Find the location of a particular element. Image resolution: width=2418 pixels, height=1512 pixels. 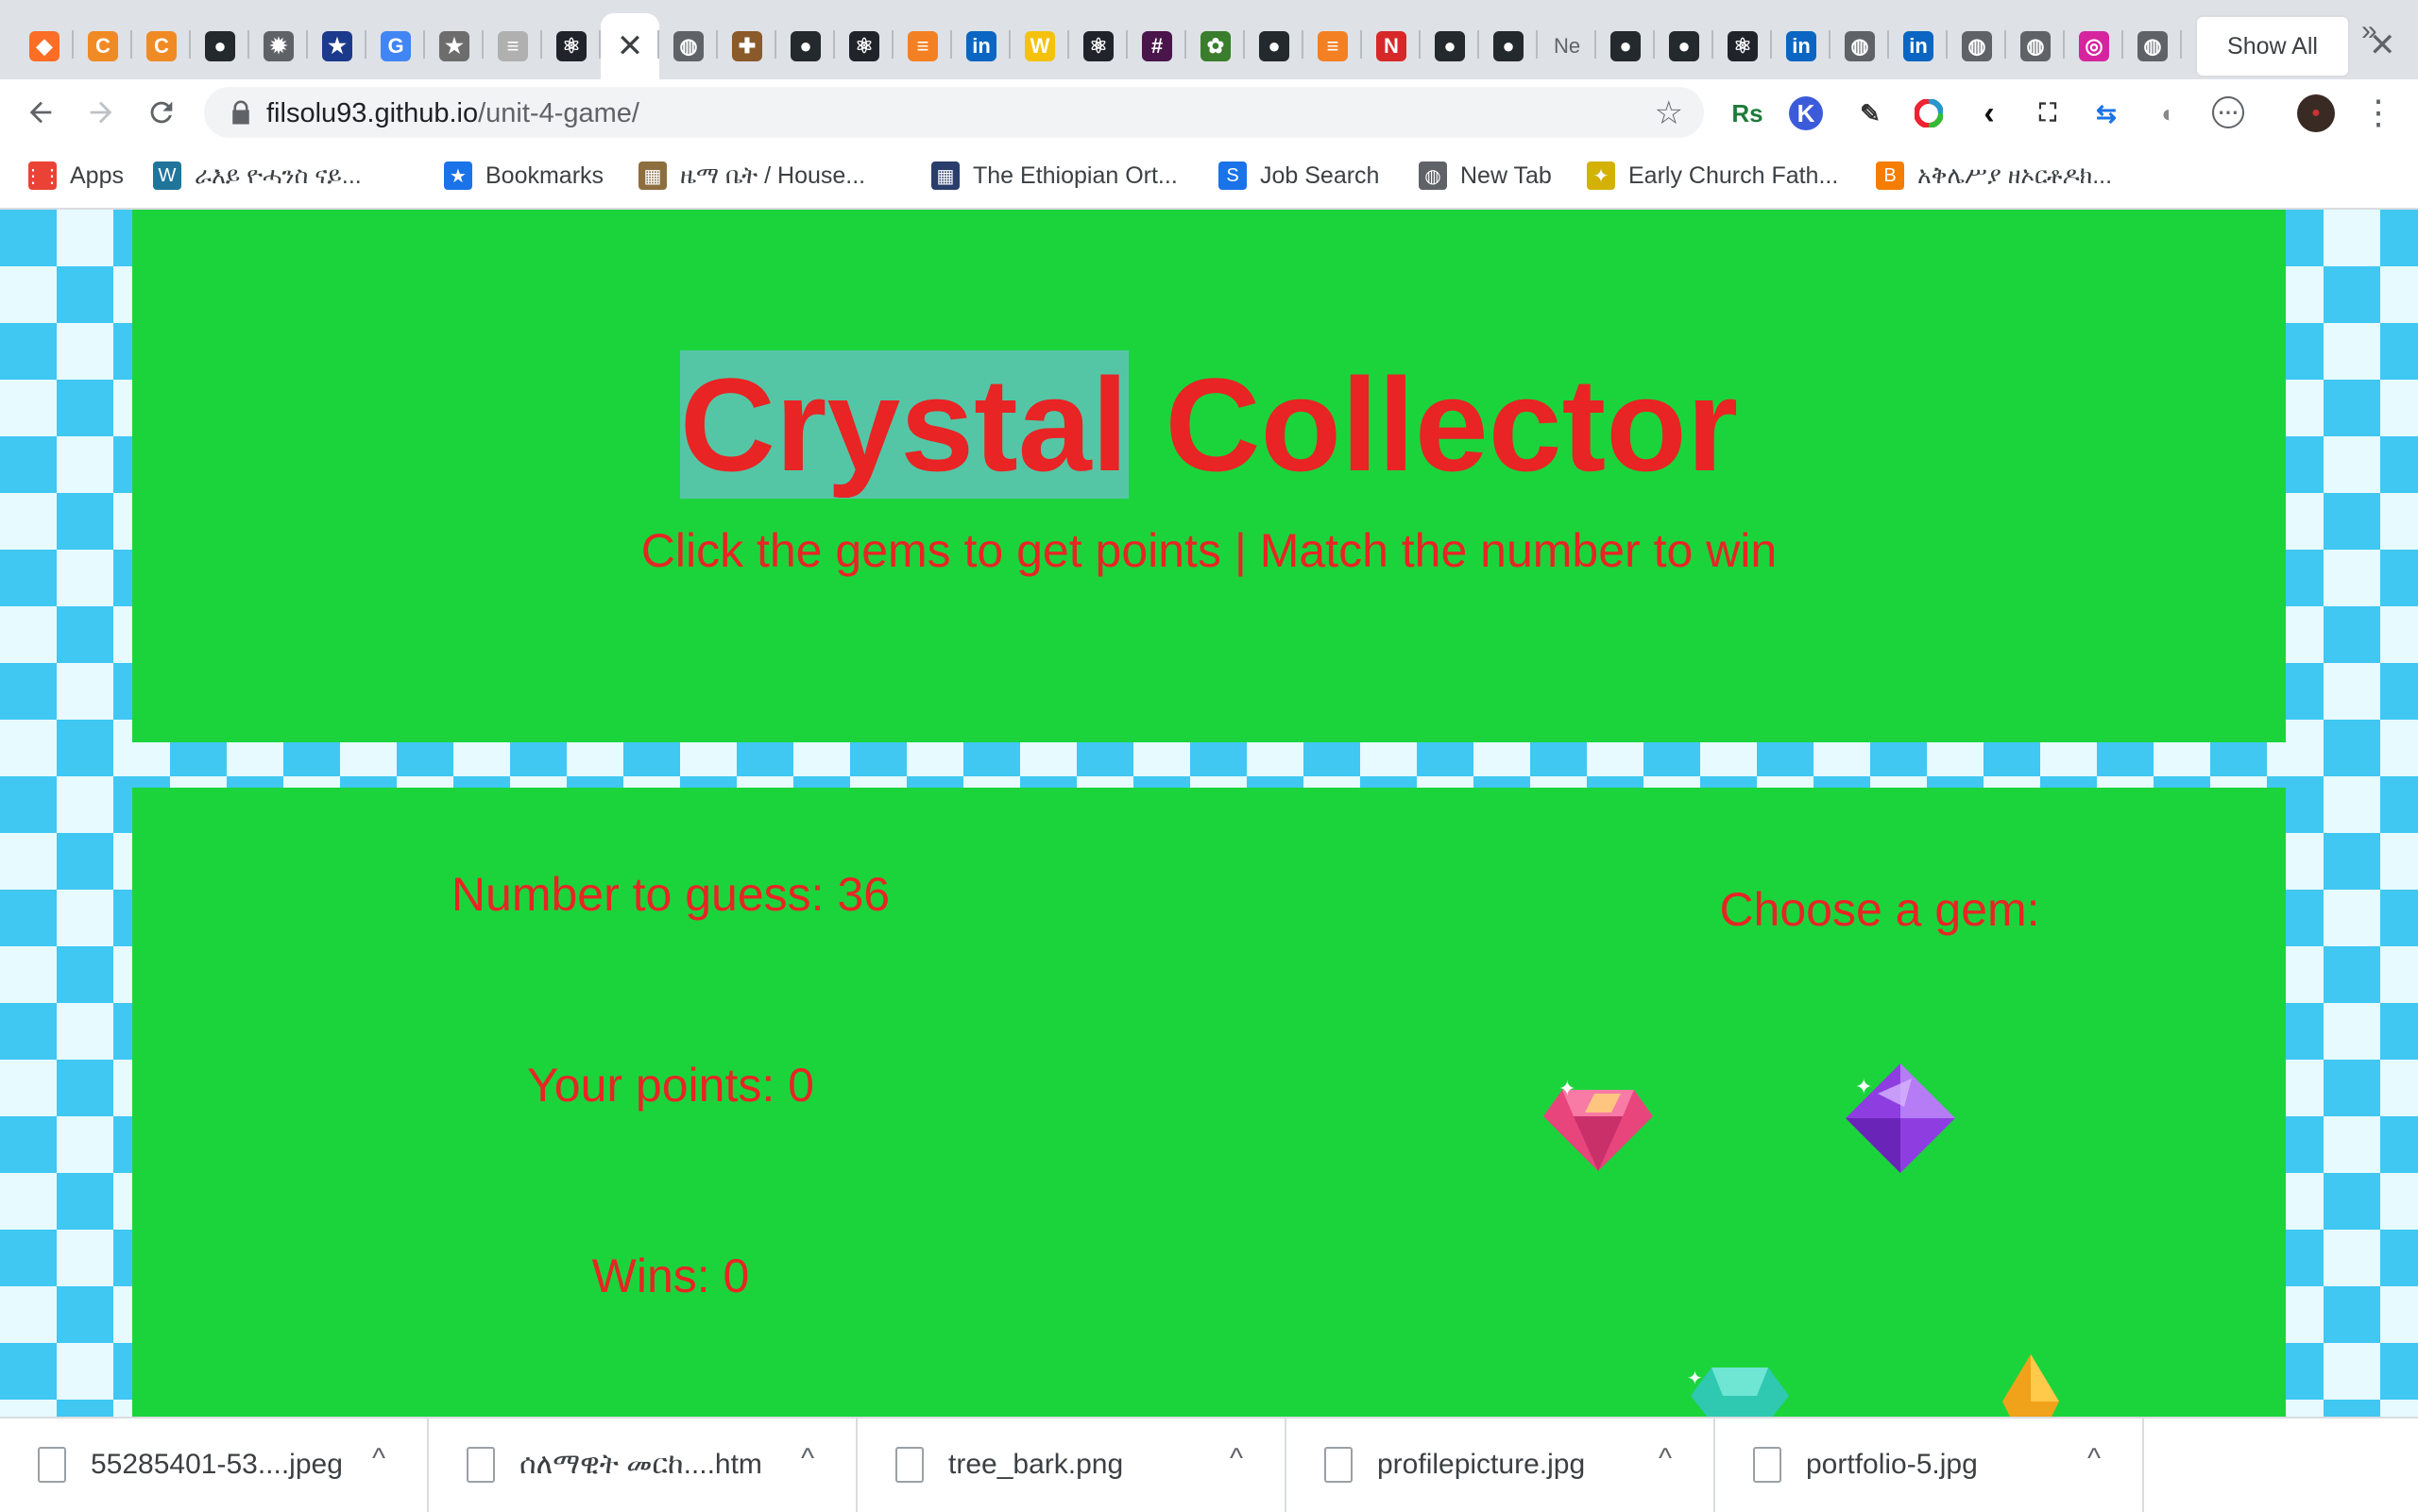

purple-gem-button: ✦ is located at coordinates (1900, 1118).